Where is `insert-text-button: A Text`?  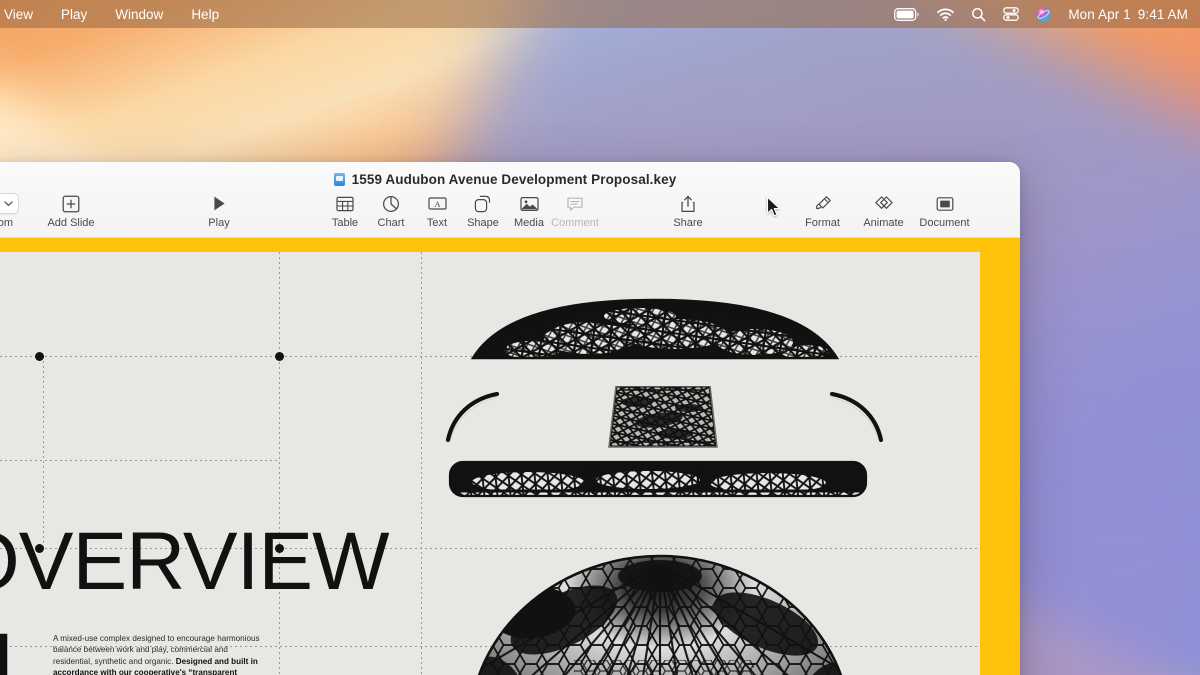
insert-text-button: A Text is located at coordinates (437, 209).